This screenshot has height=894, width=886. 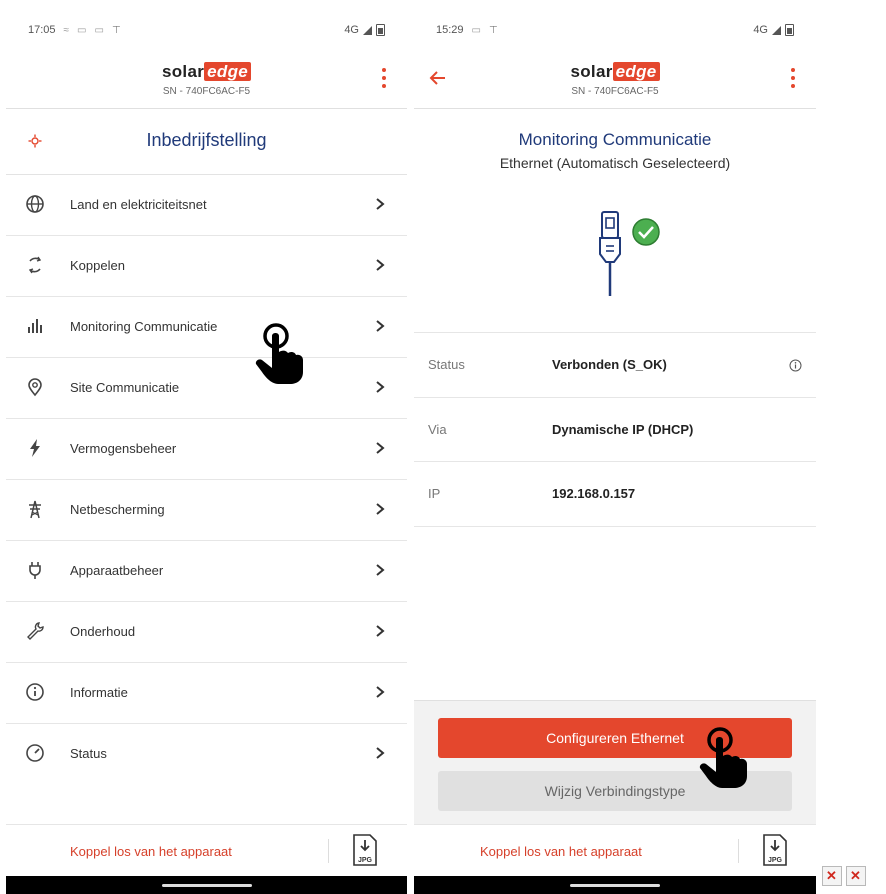 What do you see at coordinates (615, 163) in the screenshot?
I see `page-subtitle: Ethernet (Automatisch Geselecteerd)` at bounding box center [615, 163].